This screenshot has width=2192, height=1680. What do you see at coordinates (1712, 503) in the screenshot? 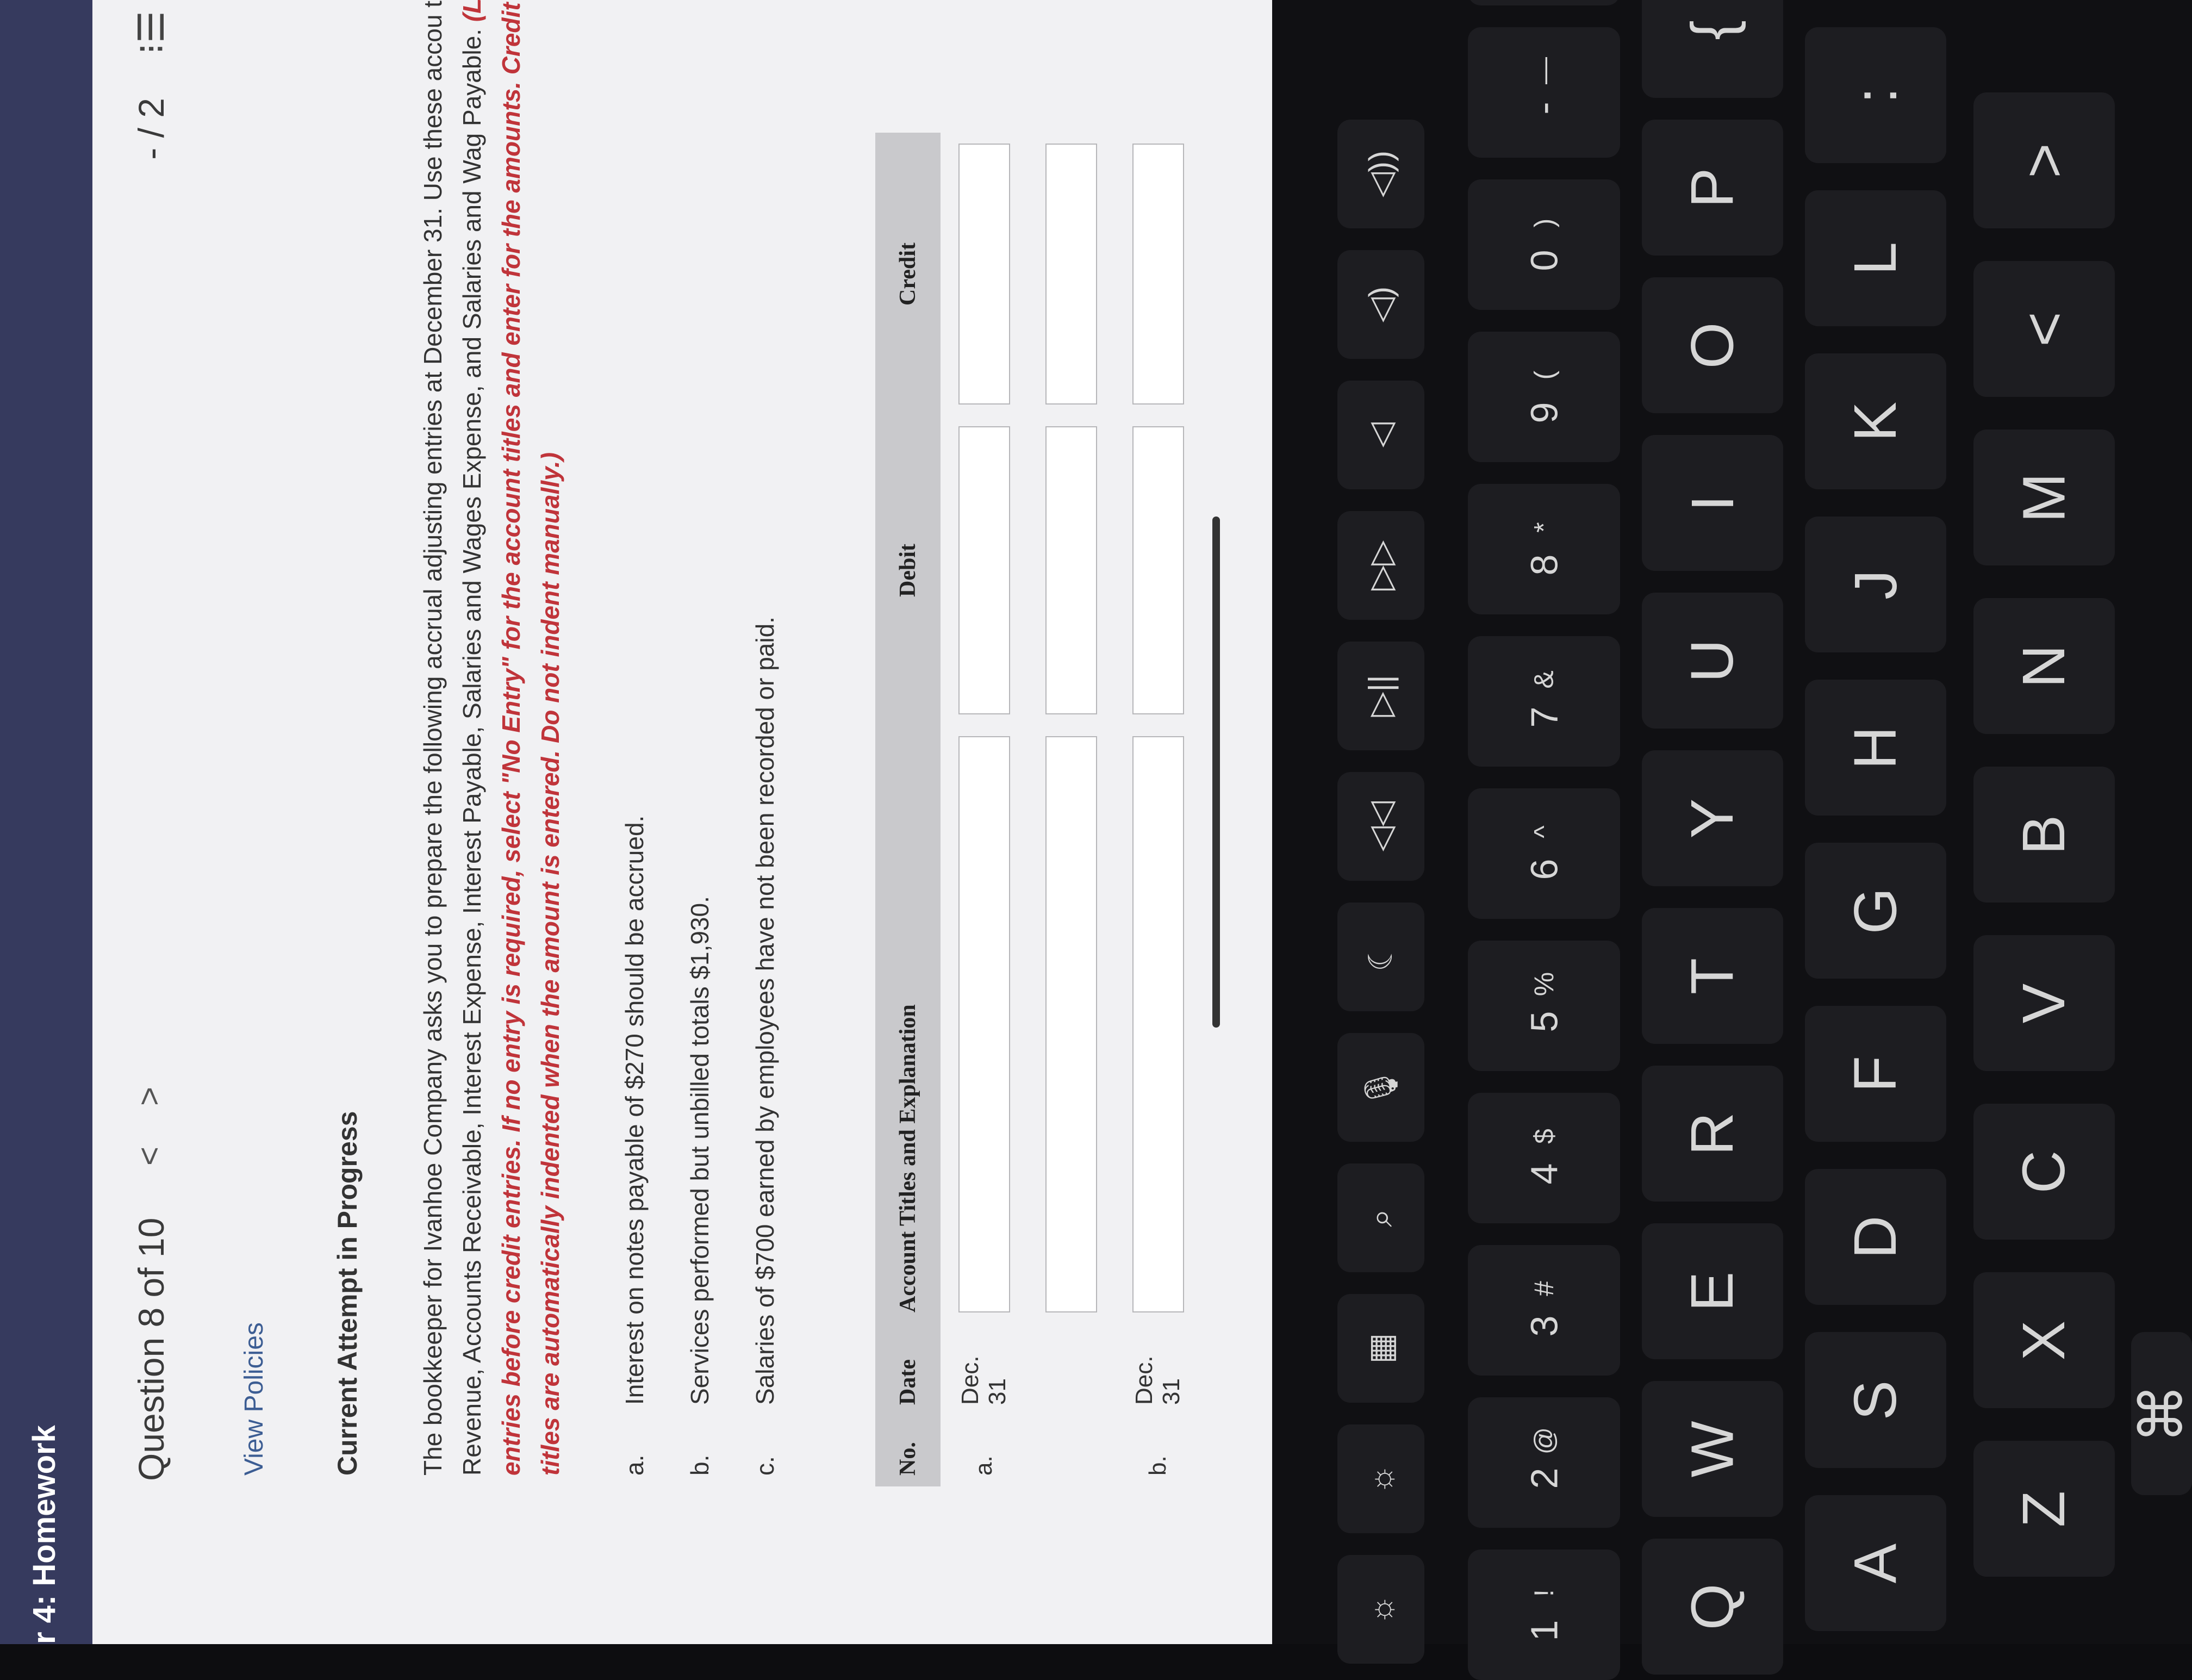
I see `letter-key: I` at bounding box center [1712, 503].